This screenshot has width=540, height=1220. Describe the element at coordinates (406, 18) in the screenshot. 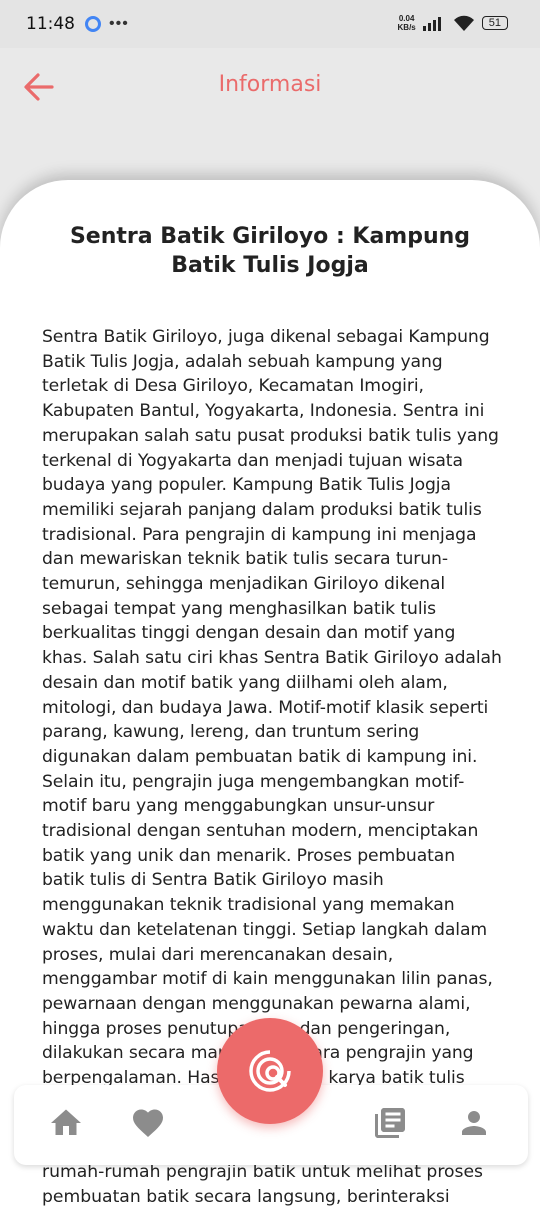

I see `network-speed-value: 0.04` at that location.